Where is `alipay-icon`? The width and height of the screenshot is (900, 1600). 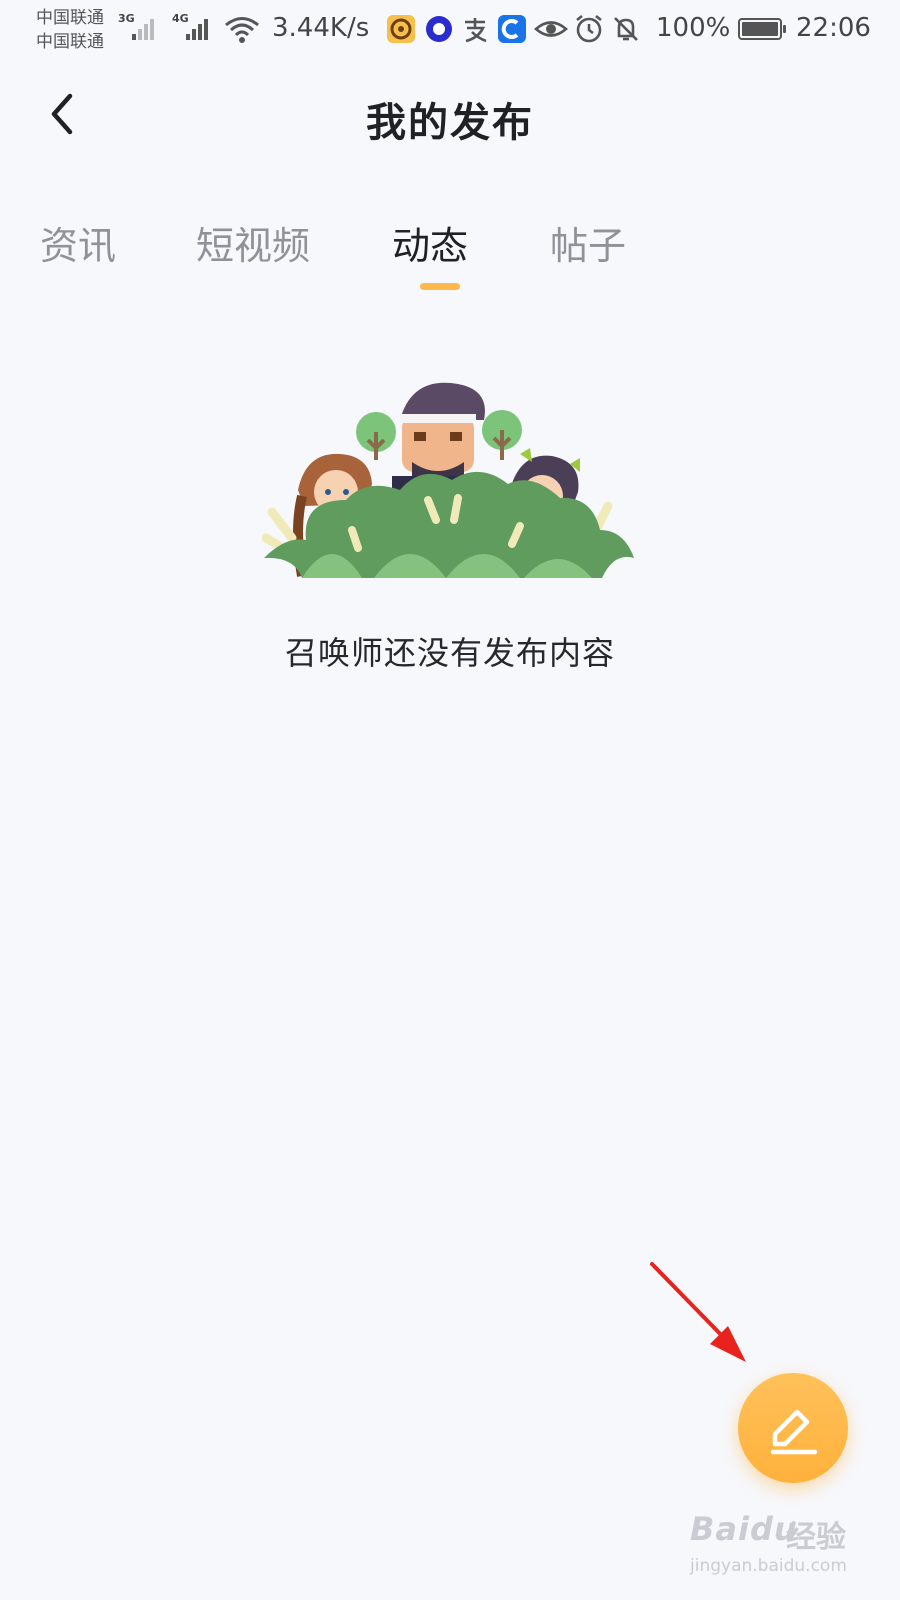
alipay-icon is located at coordinates (476, 30).